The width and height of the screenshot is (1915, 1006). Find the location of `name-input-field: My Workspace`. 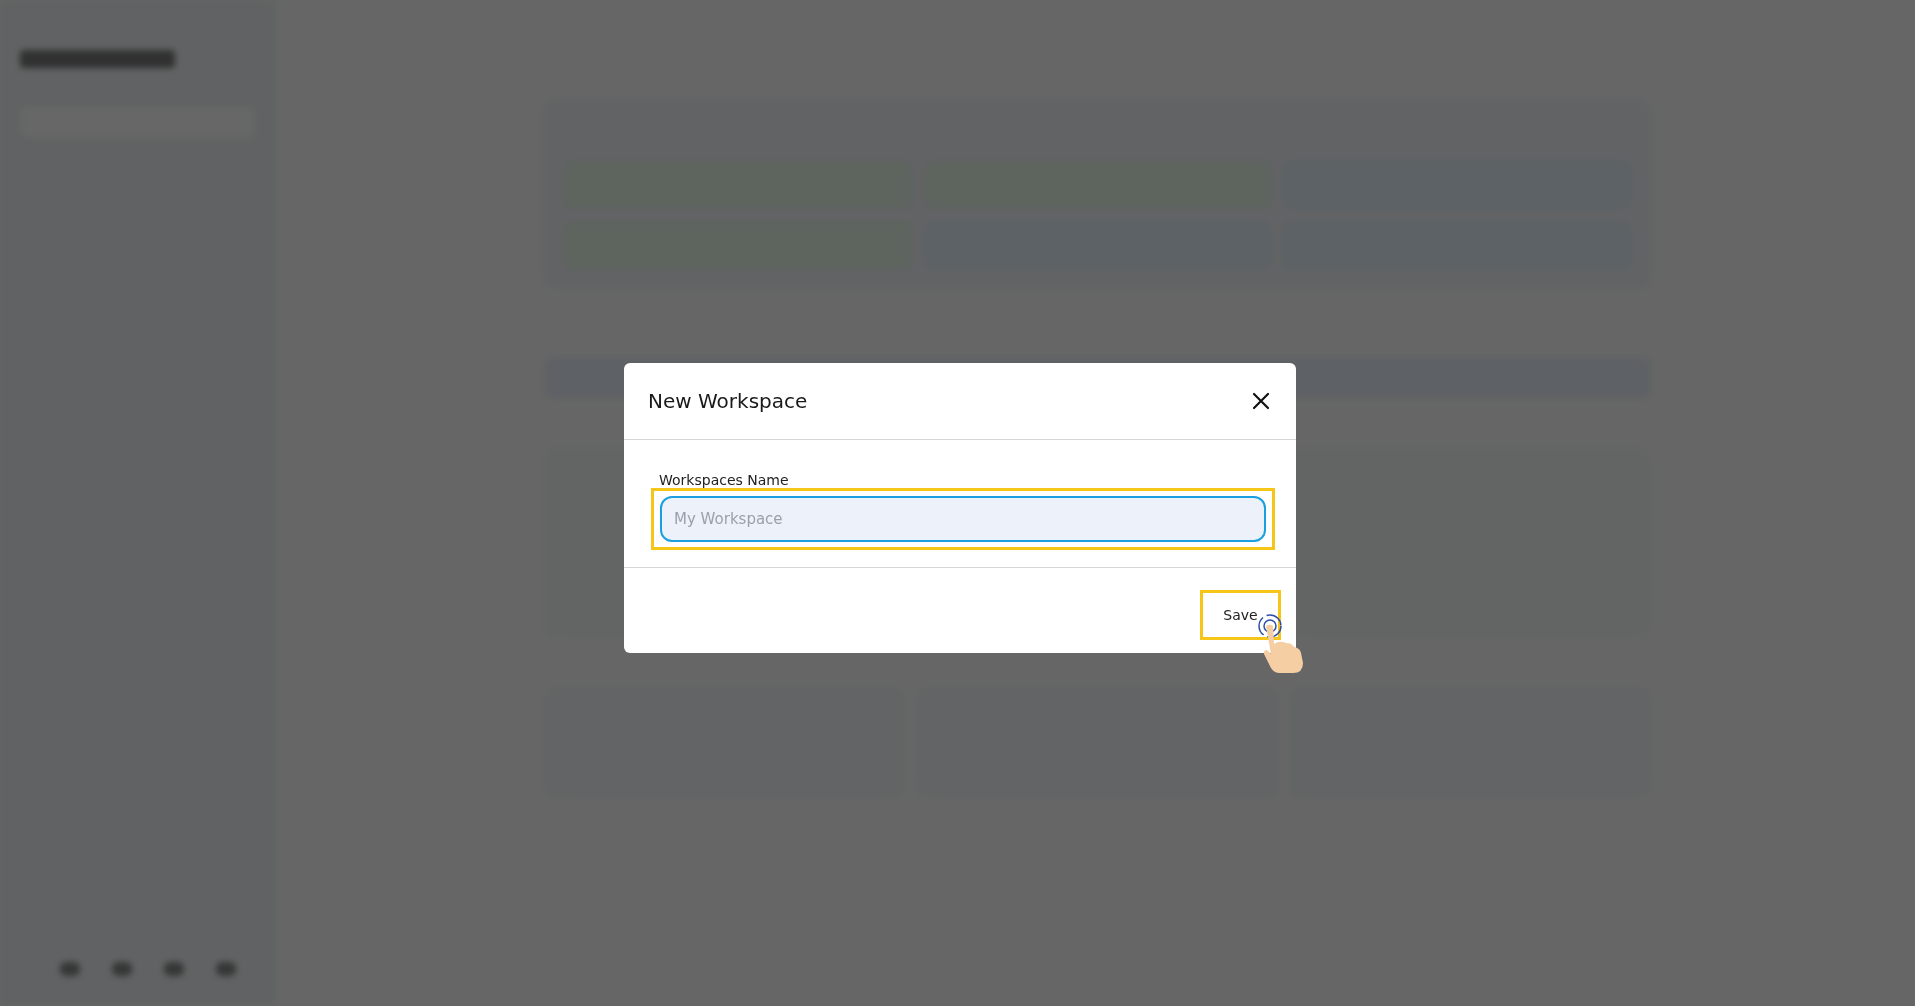

name-input-field: My Workspace is located at coordinates (963, 519).